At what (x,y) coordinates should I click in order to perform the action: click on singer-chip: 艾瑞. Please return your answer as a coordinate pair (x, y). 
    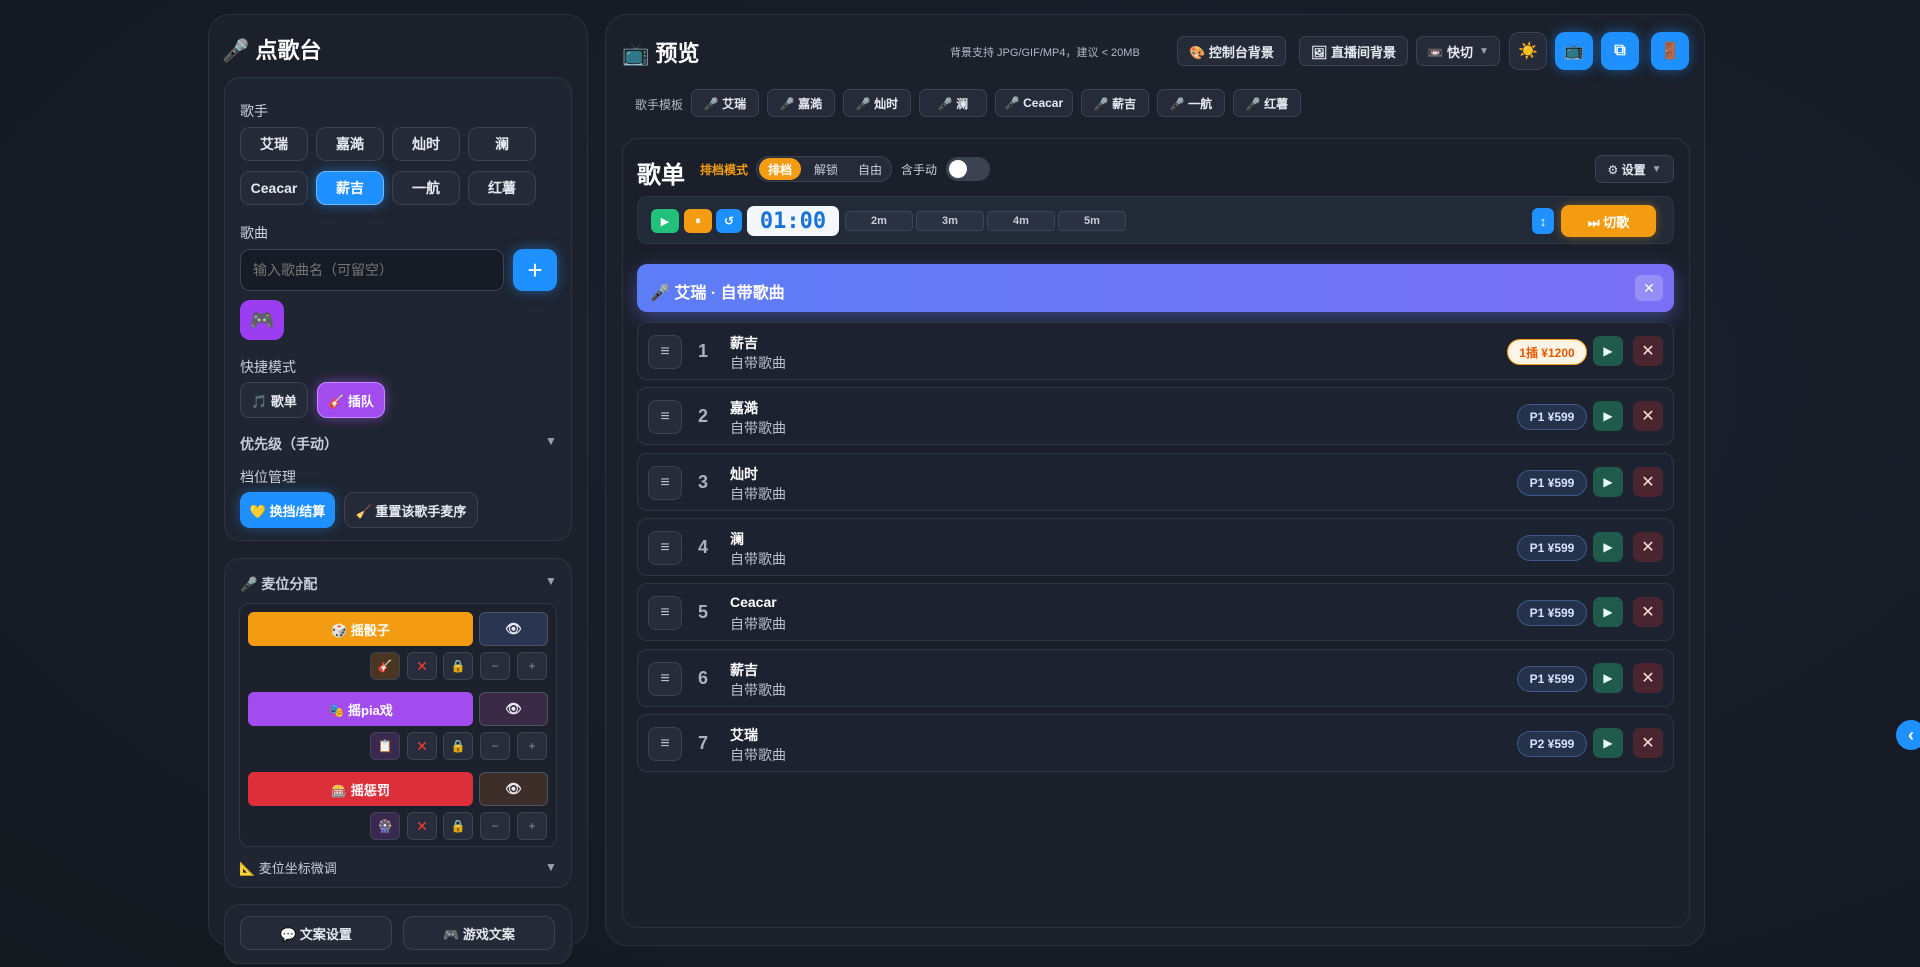
    Looking at the image, I should click on (274, 144).